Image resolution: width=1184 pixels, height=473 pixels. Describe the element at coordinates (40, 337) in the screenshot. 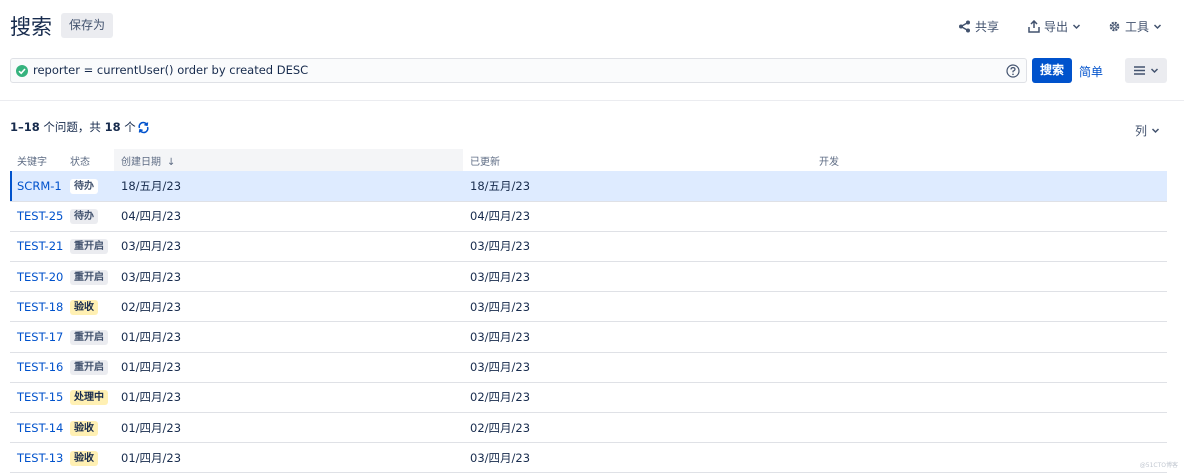

I see `issue-key-link: TEST-17` at that location.